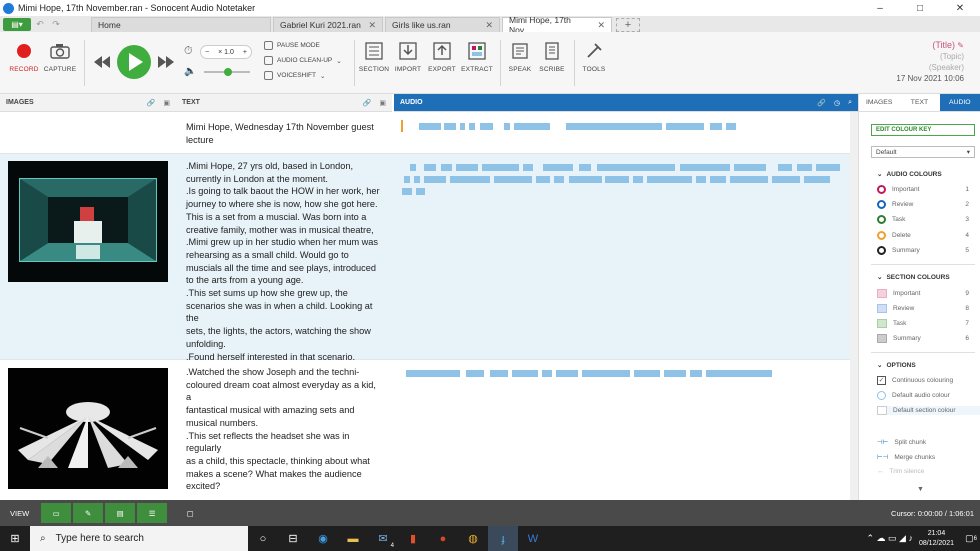 This screenshot has width=980, height=551. What do you see at coordinates (557, 25) in the screenshot?
I see `tab-mimi-hope: Mimi Hope, 17th Nov... ✕` at bounding box center [557, 25].